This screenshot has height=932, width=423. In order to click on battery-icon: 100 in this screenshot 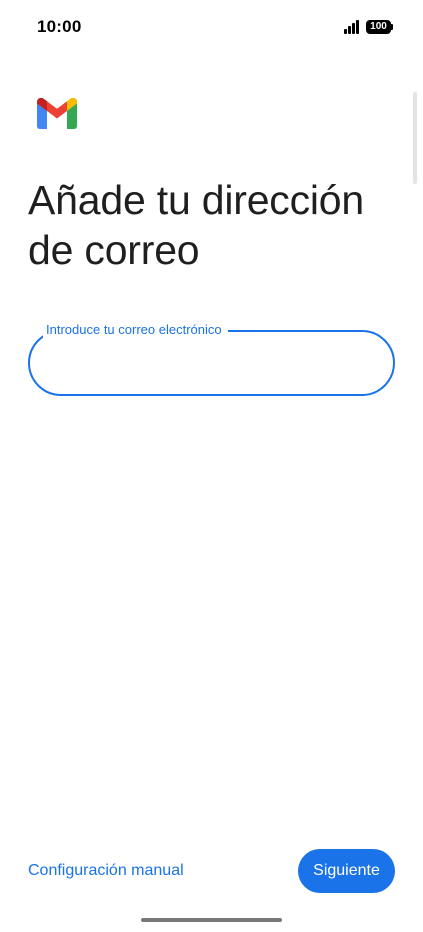, I will do `click(380, 27)`.